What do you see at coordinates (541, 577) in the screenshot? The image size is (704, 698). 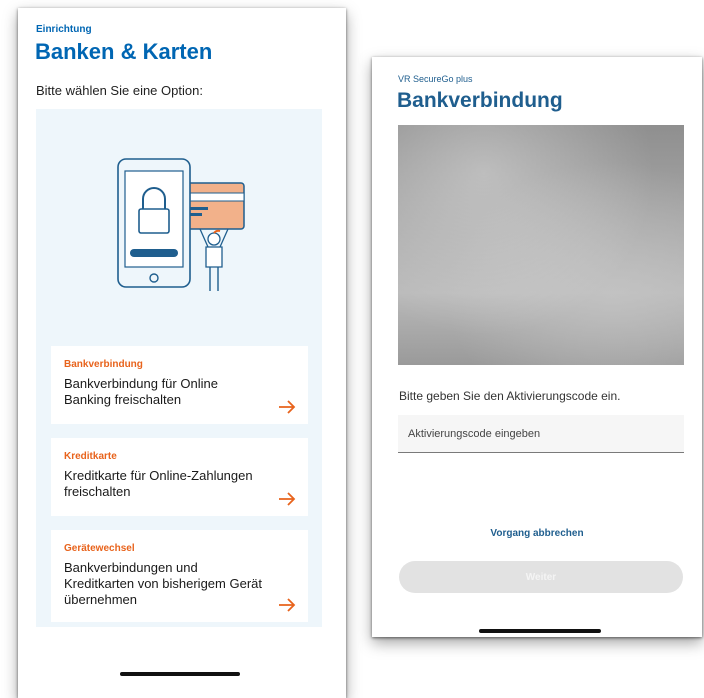 I see `next-button: Weiter` at bounding box center [541, 577].